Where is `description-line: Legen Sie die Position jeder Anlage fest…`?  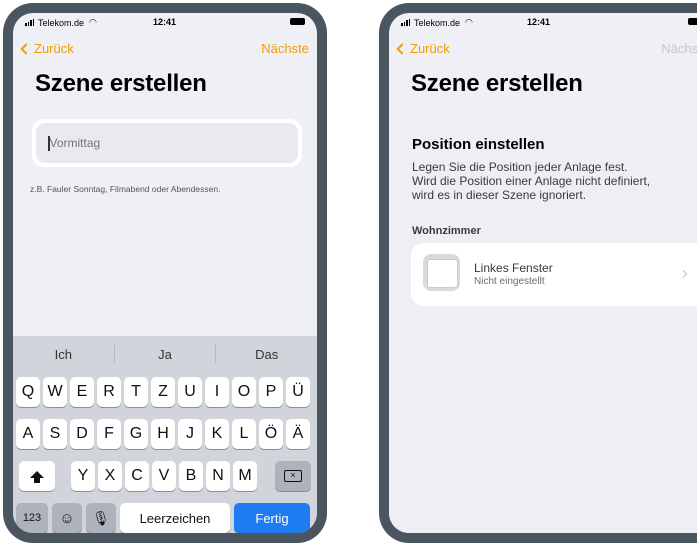
description-line: Legen Sie die Position jeder Anlage fest… is located at coordinates (520, 167).